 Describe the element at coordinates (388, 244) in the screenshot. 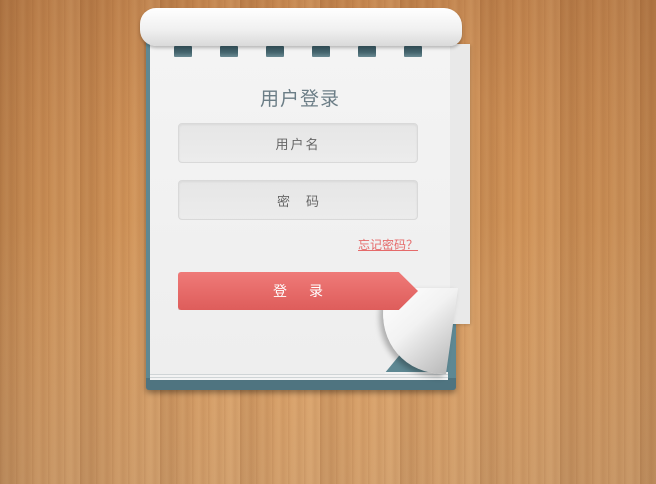

I see `forgot-password-link: 忘记密码？` at that location.